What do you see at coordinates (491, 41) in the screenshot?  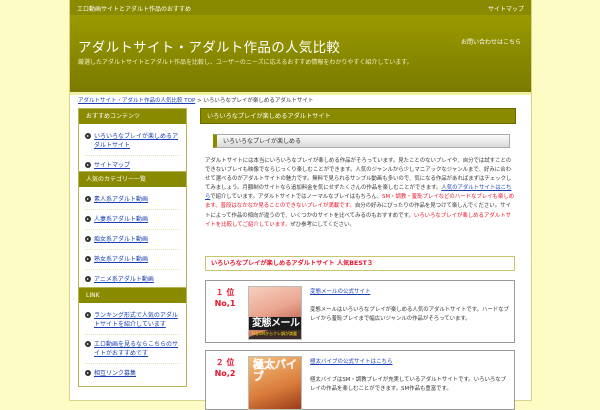 I see `header-right-link: お問い合わせはこちら` at bounding box center [491, 41].